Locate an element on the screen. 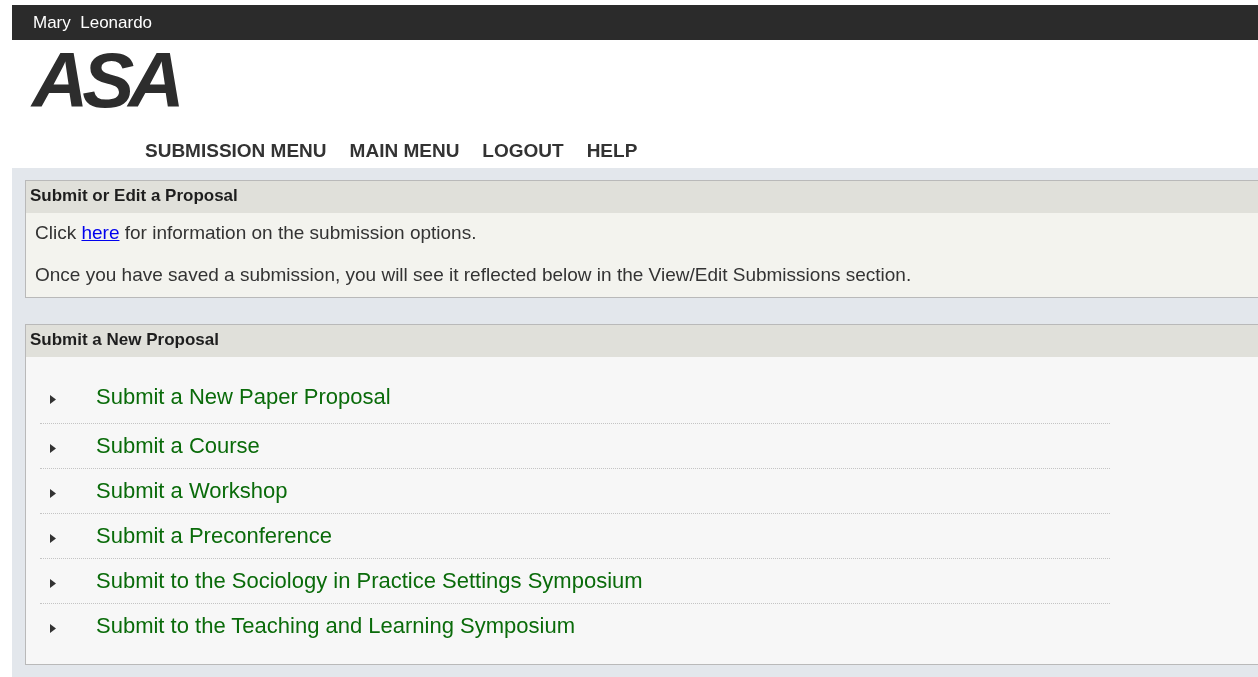 The image size is (1258, 677). submit-link: Submit a New Paper Proposal is located at coordinates (243, 397).